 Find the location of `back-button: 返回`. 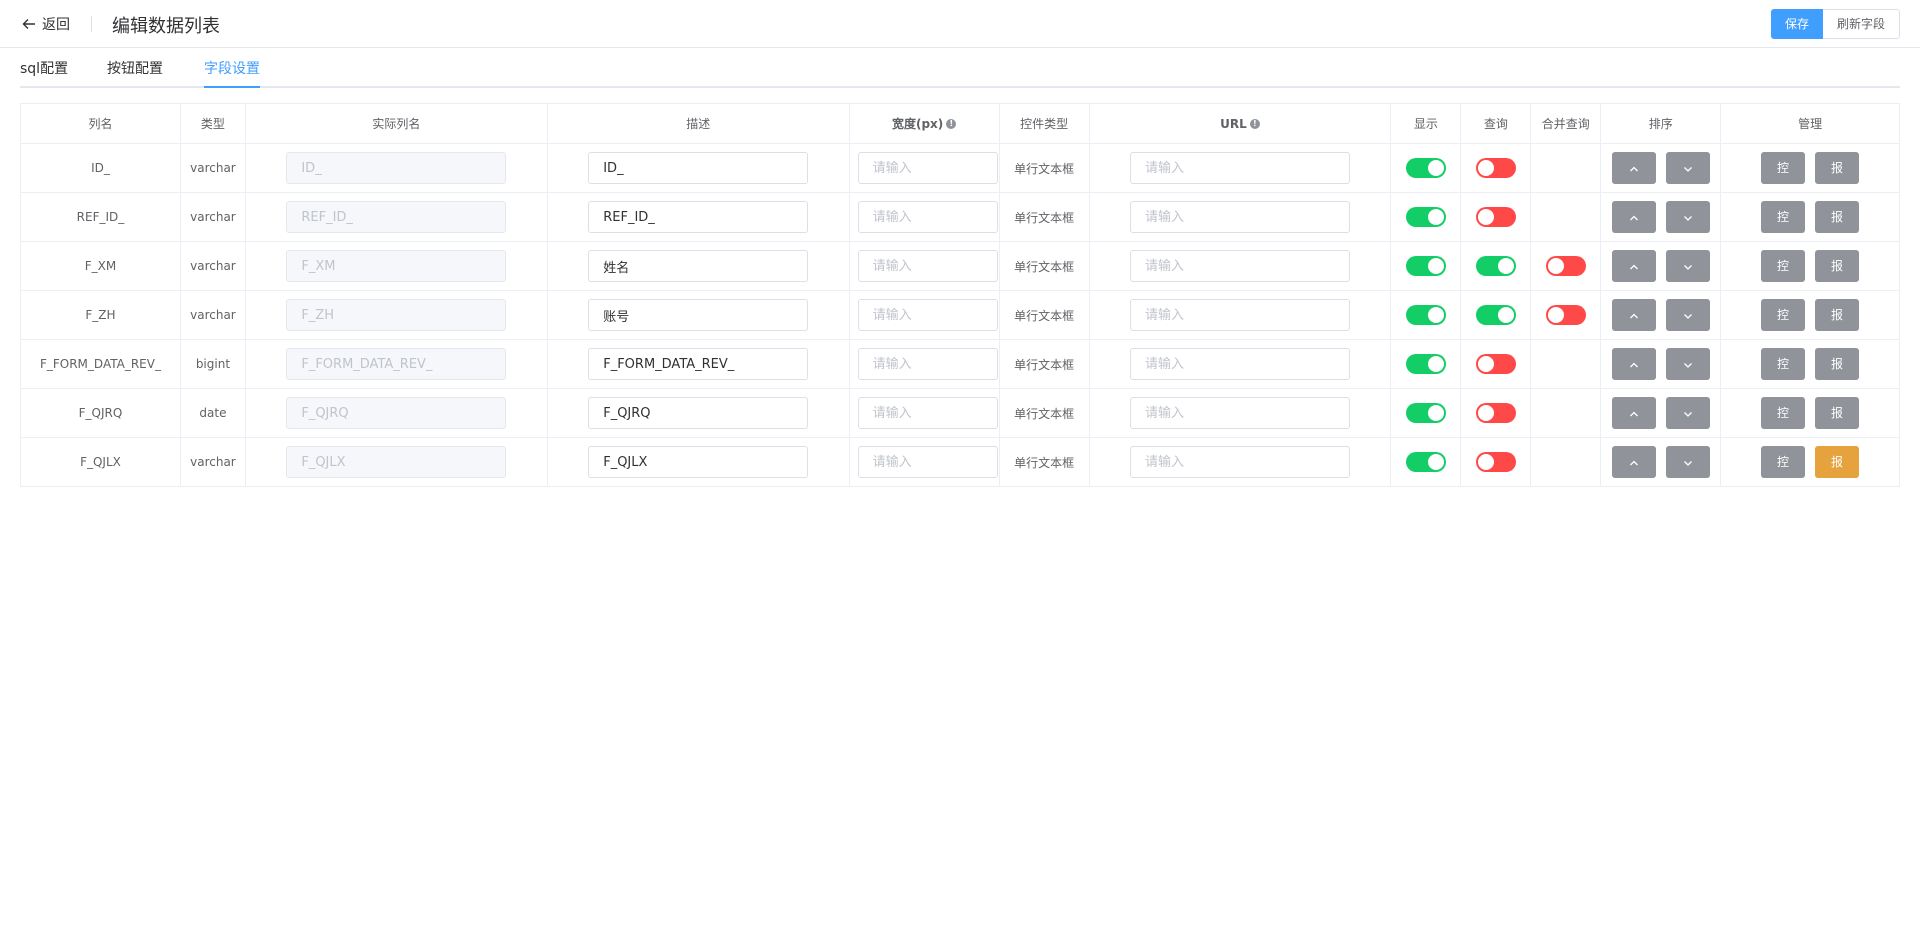

back-button: 返回 is located at coordinates (46, 24).